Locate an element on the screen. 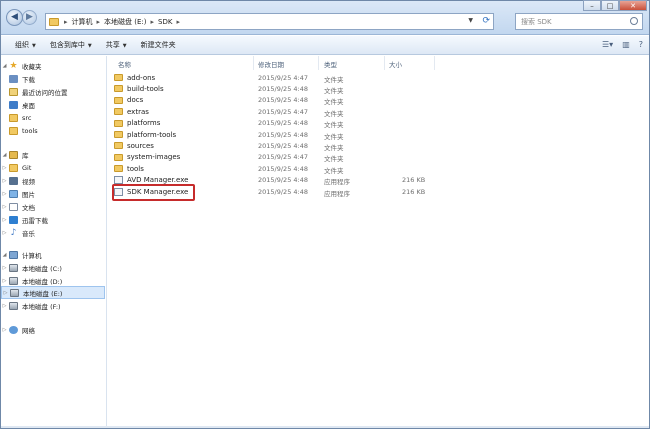  organize-menu: 组织 ▼ is located at coordinates (25, 45).